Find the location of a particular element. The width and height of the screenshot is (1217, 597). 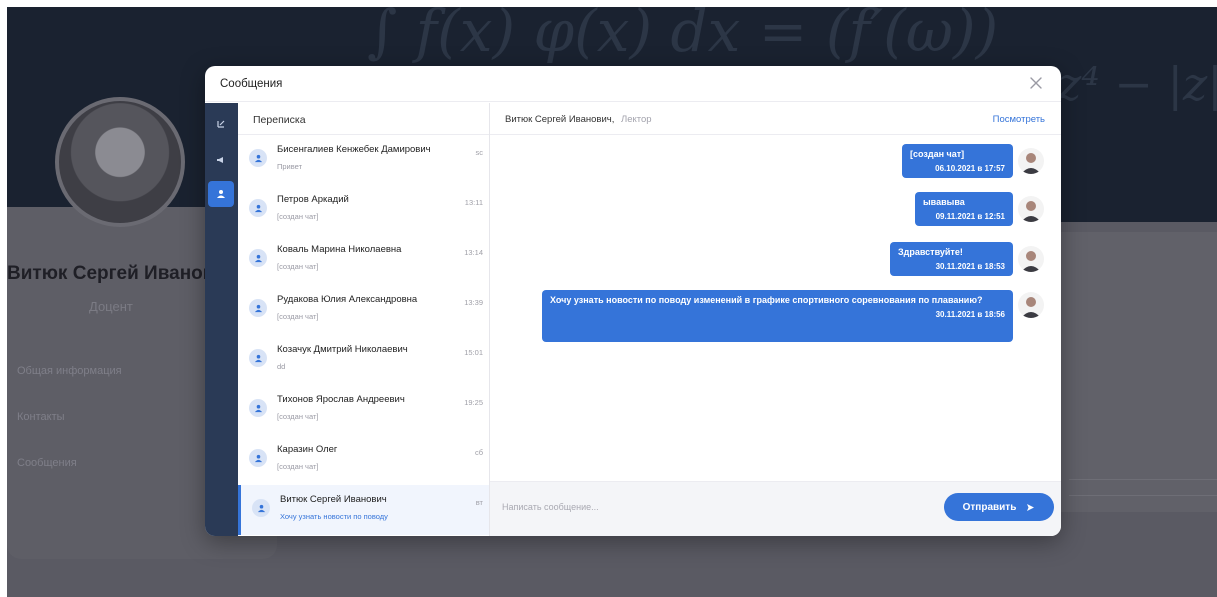

conversation-time: sc is located at coordinates (479, 152).